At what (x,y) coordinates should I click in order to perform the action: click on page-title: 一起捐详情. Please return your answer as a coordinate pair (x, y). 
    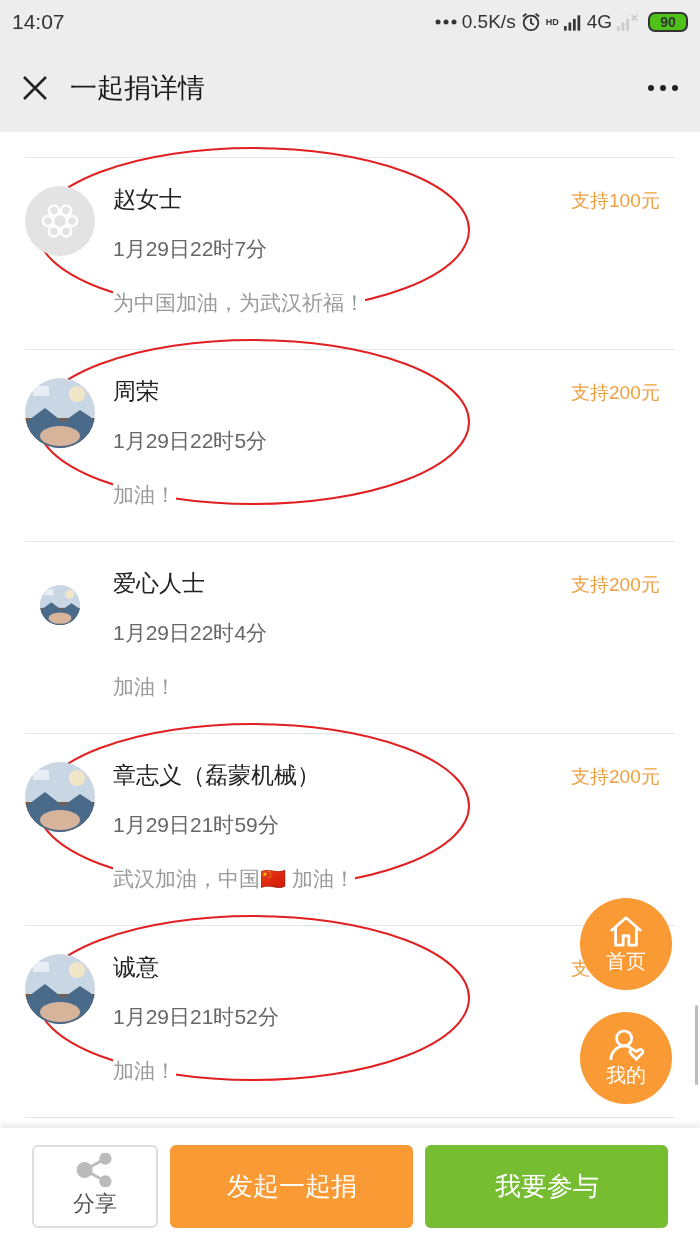
    Looking at the image, I should click on (137, 88).